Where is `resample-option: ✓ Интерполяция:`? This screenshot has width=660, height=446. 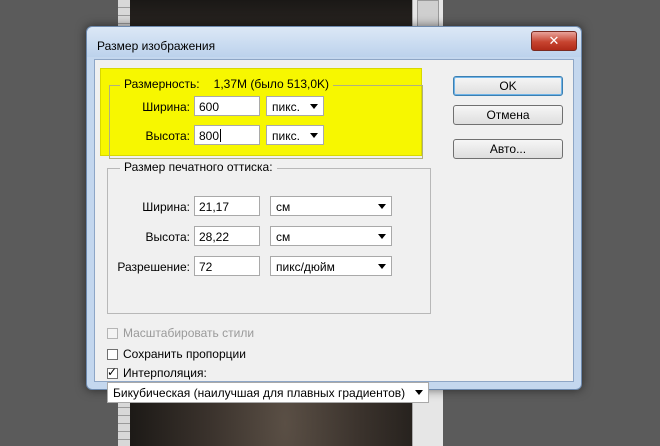
resample-option: ✓ Интерполяция: is located at coordinates (157, 373).